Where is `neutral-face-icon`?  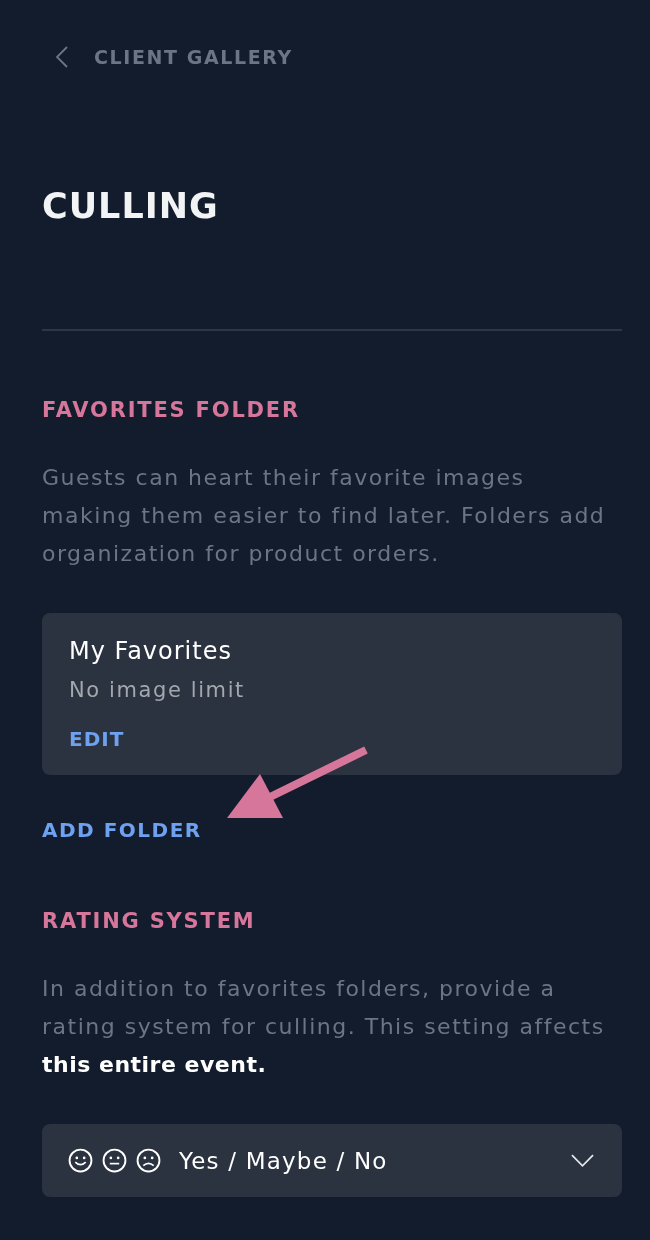 neutral-face-icon is located at coordinates (114, 1160).